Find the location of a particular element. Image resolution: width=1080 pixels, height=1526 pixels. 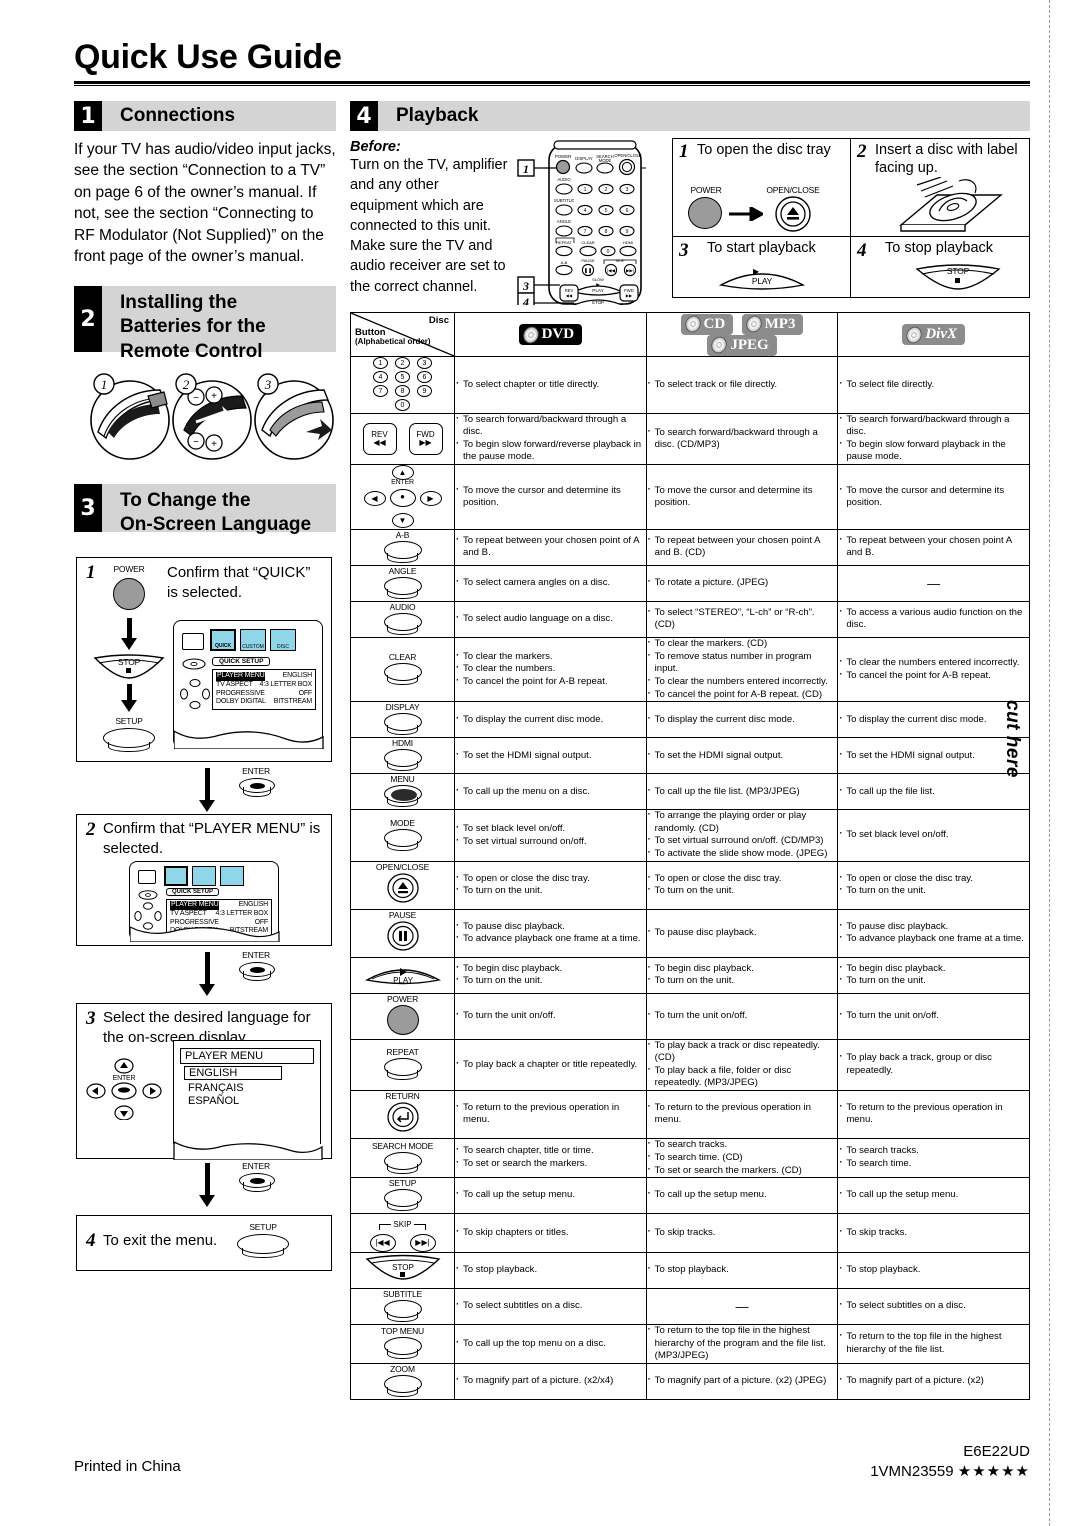

key-9: 9 is located at coordinates (424, 391).